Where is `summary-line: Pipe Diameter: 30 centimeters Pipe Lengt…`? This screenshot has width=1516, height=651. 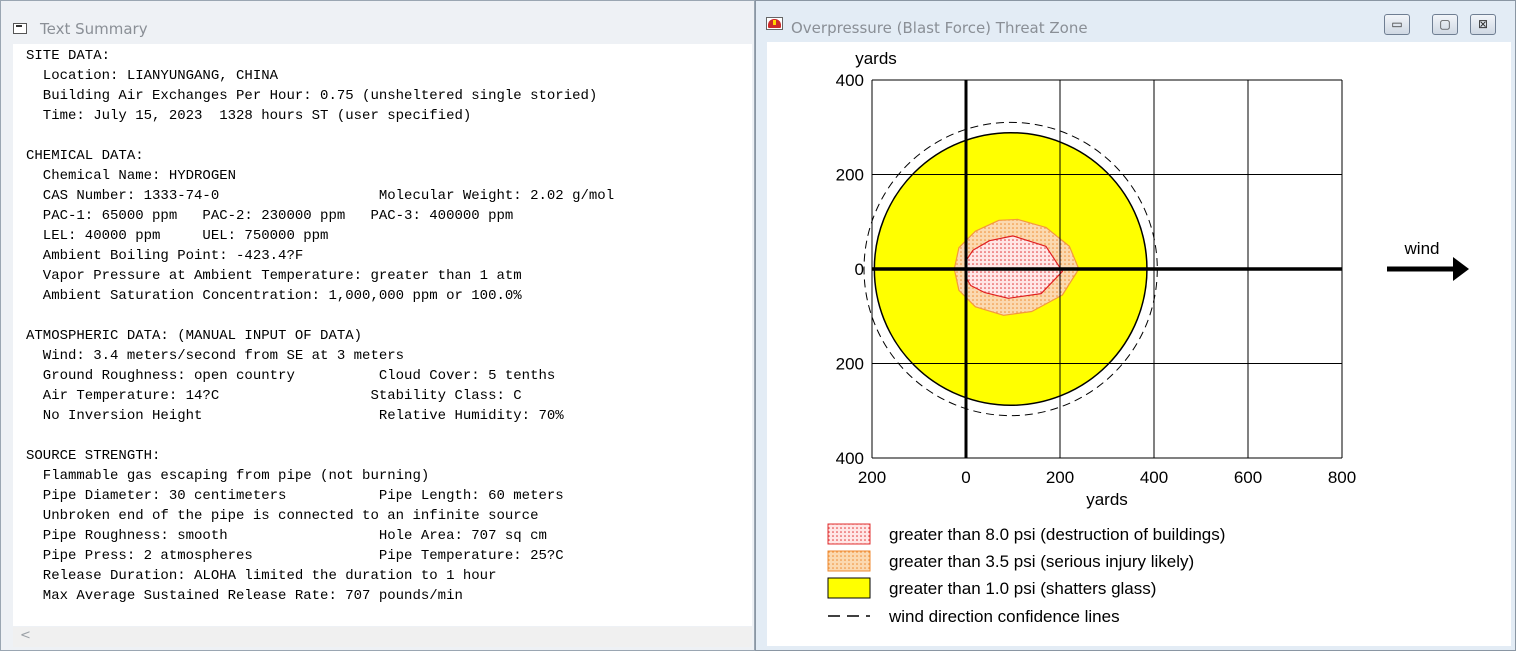
summary-line: Pipe Diameter: 30 centimeters Pipe Lengt… is located at coordinates (295, 496).